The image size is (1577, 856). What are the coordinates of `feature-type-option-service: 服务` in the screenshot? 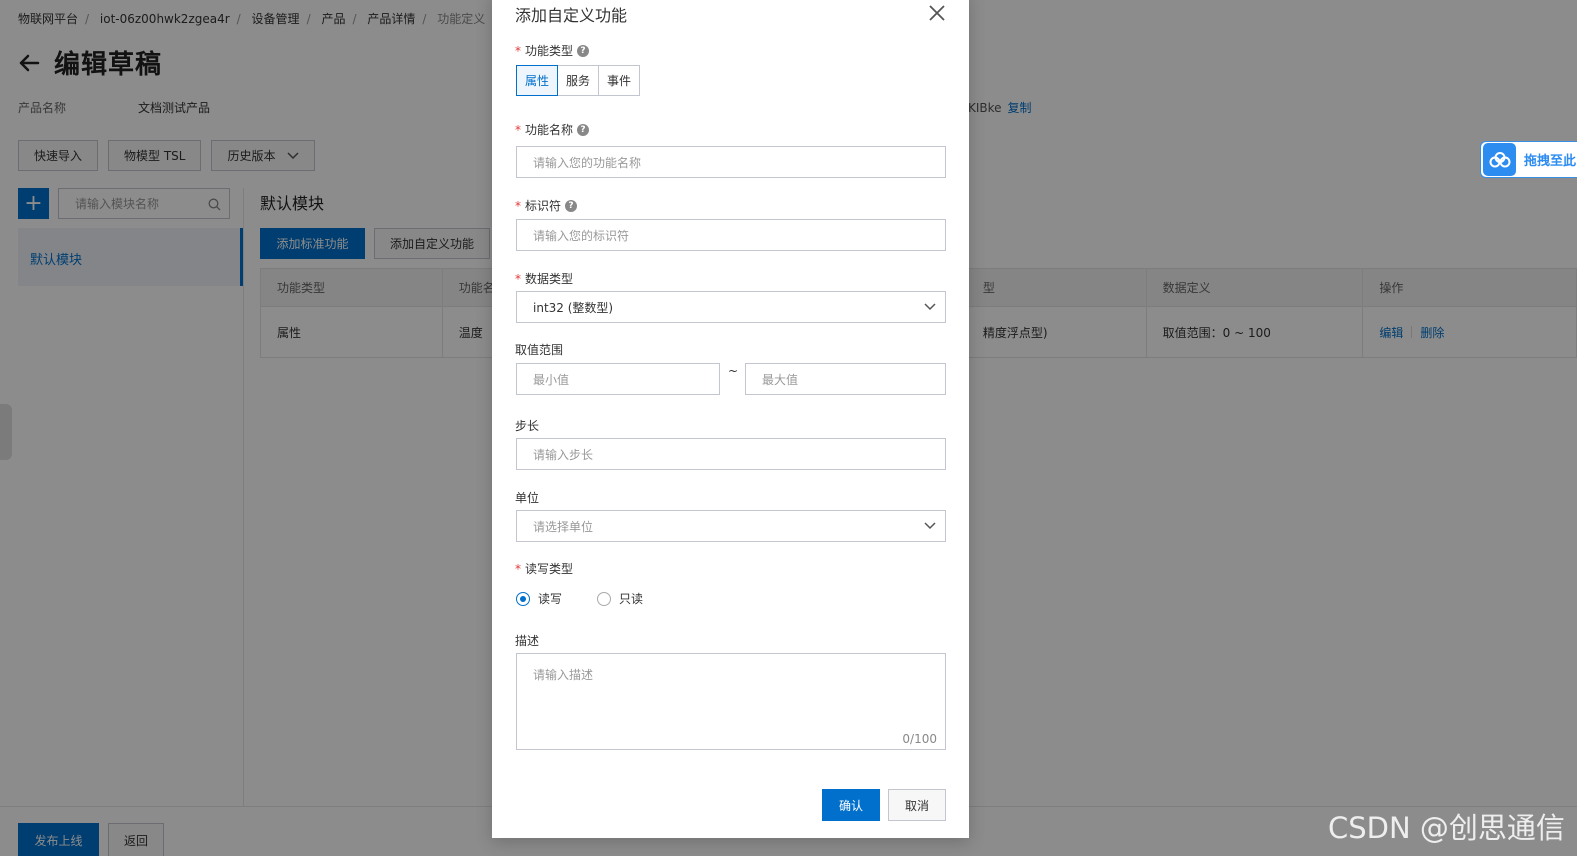 It's located at (578, 80).